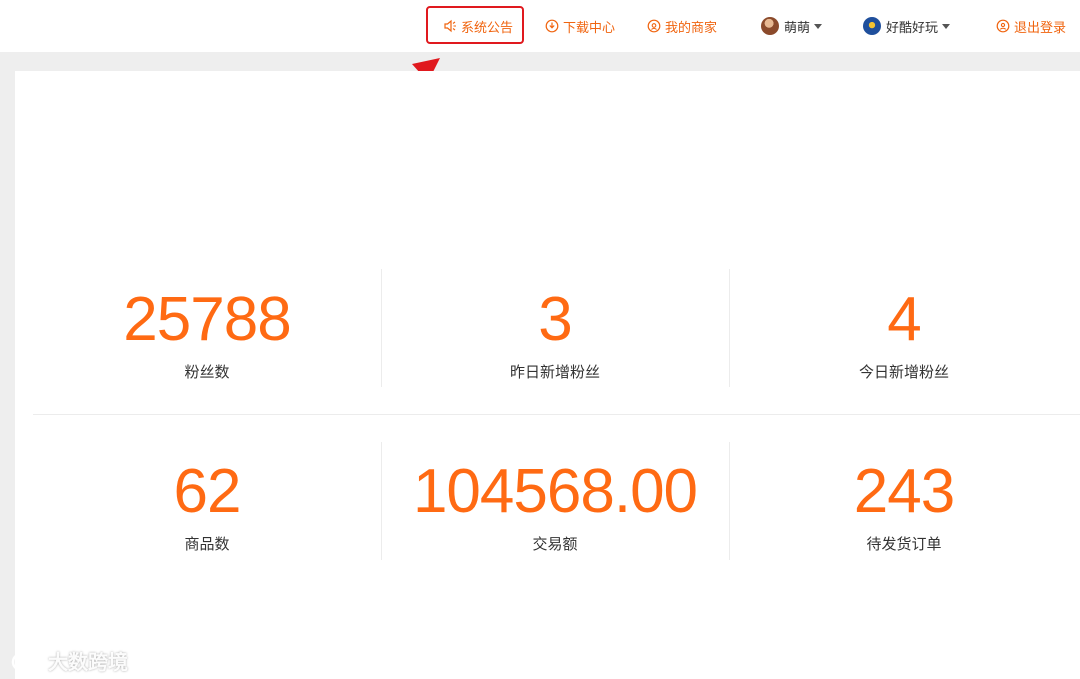 Image resolution: width=1080 pixels, height=679 pixels. What do you see at coordinates (475, 25) in the screenshot?
I see `notice-highlight-box` at bounding box center [475, 25].